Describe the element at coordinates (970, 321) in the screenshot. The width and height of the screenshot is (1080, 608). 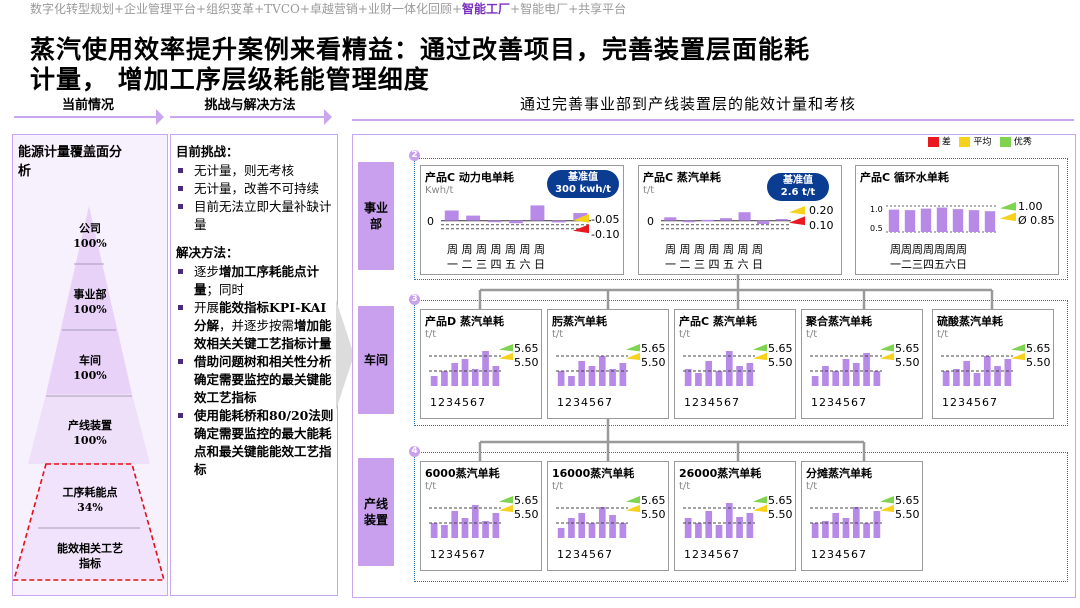
I see `card-title: 硫酸蒸汽单耗` at that location.